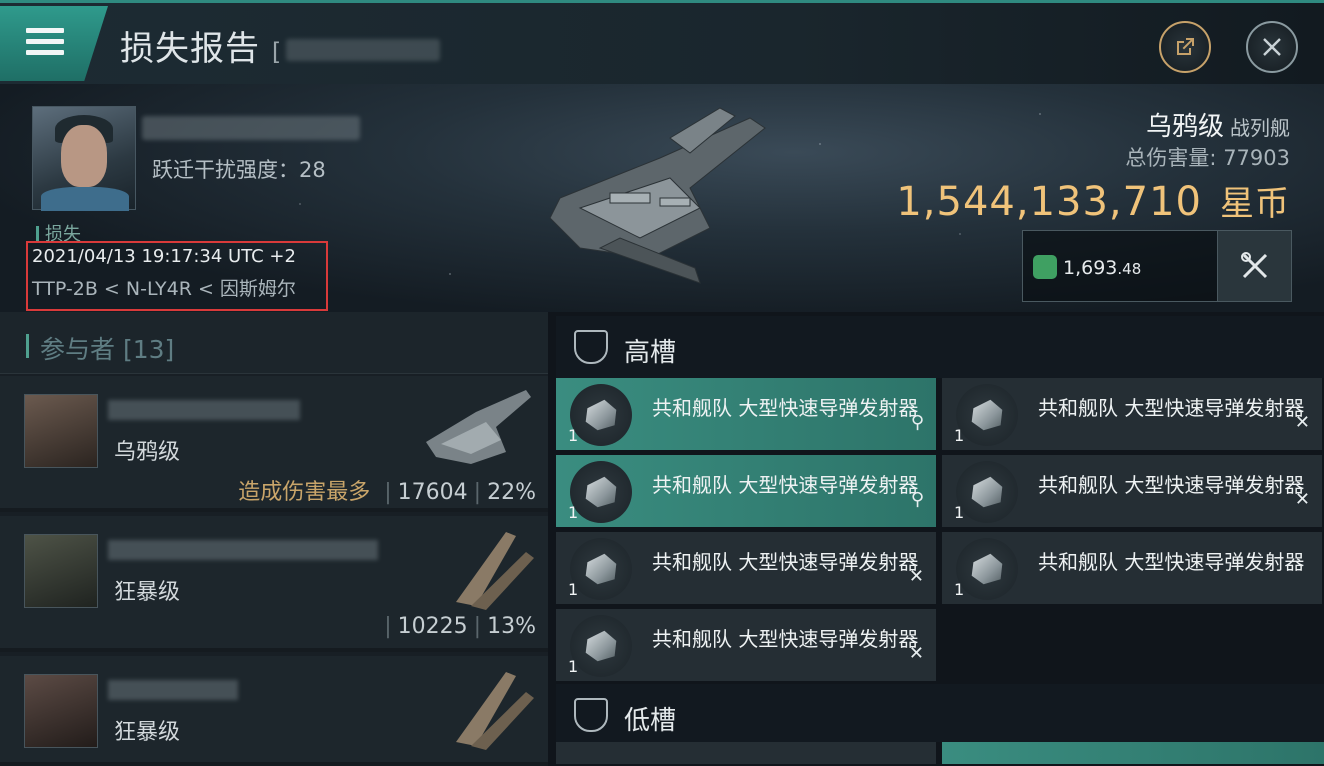  Describe the element at coordinates (591, 715) in the screenshot. I see `low-slot-icon` at that location.